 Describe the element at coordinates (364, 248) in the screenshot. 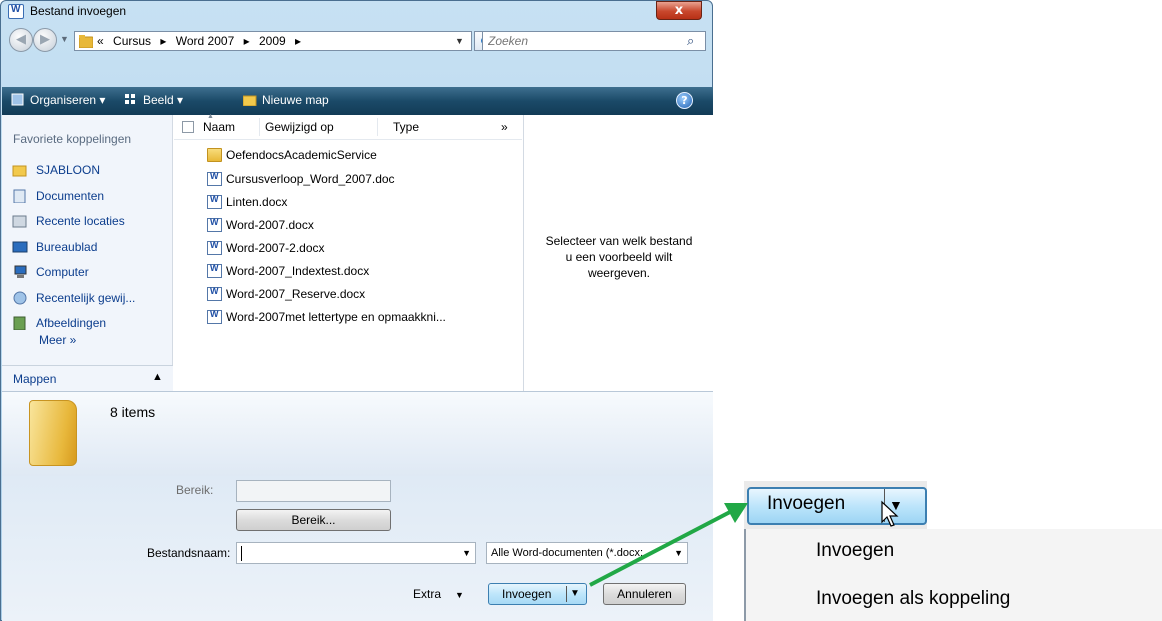

I see `file-row: Word-2007-2.docx` at that location.